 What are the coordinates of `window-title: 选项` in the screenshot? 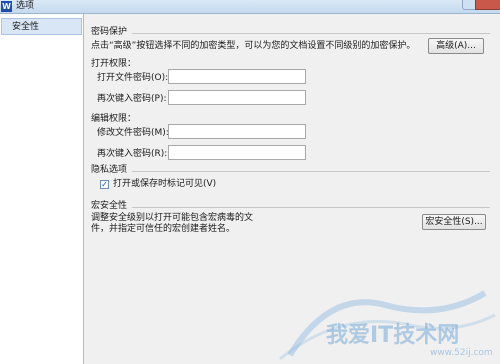 It's located at (25, 6).